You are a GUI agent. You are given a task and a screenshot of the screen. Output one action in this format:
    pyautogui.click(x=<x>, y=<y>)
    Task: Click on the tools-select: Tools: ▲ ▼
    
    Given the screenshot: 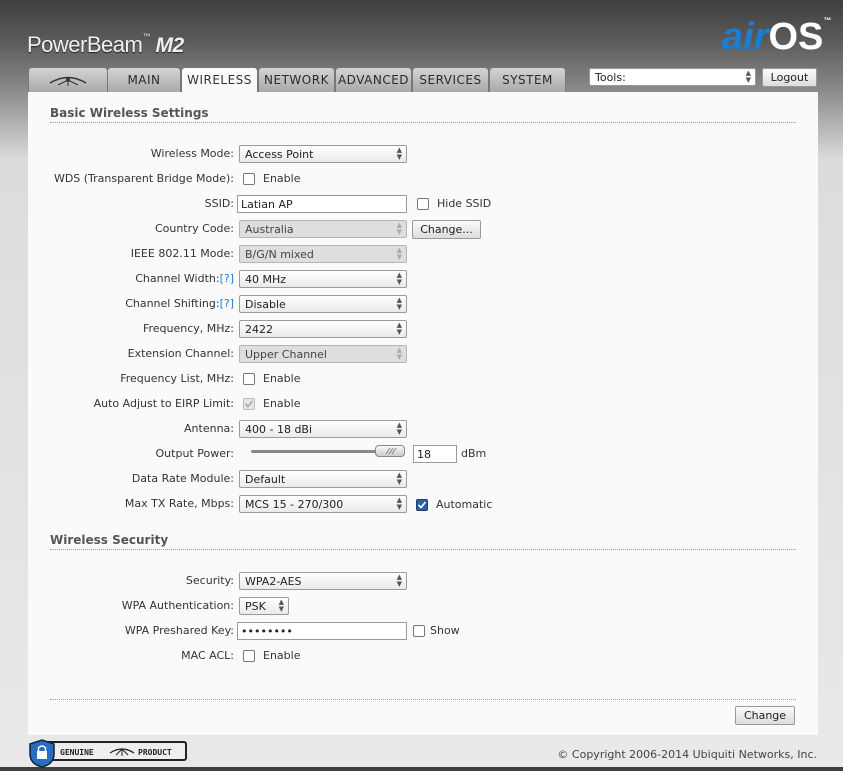 What is the action you would take?
    pyautogui.click(x=672, y=77)
    